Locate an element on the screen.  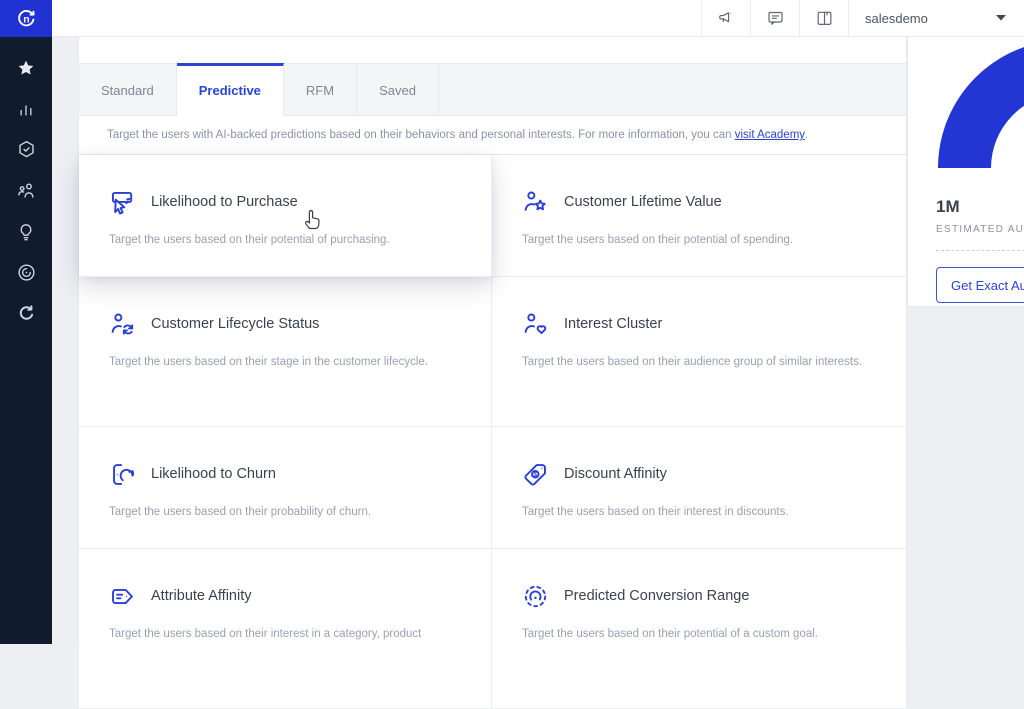
lightbulb-icon is located at coordinates (26, 231).